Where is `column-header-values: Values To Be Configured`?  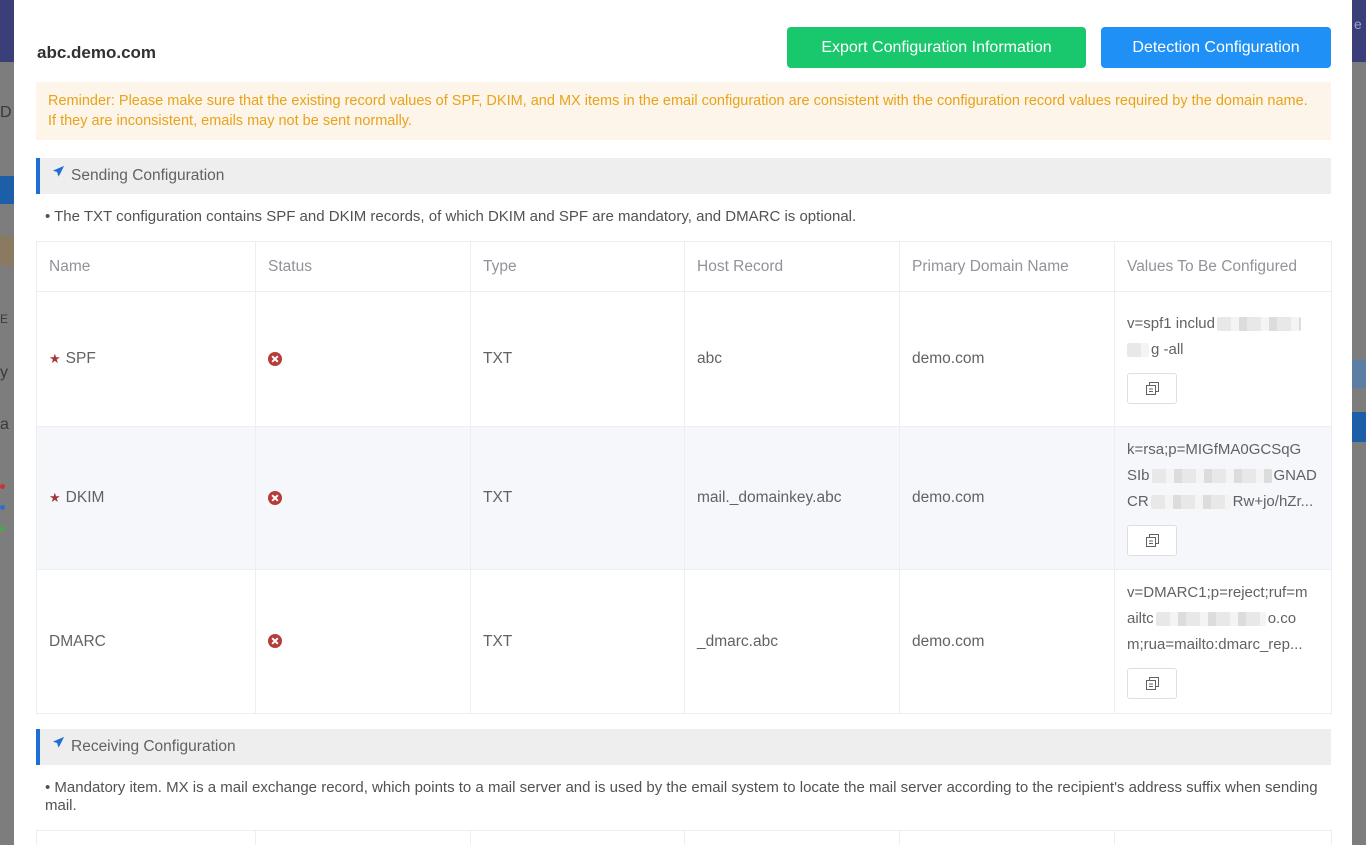
column-header-values: Values To Be Configured is located at coordinates (1223, 266).